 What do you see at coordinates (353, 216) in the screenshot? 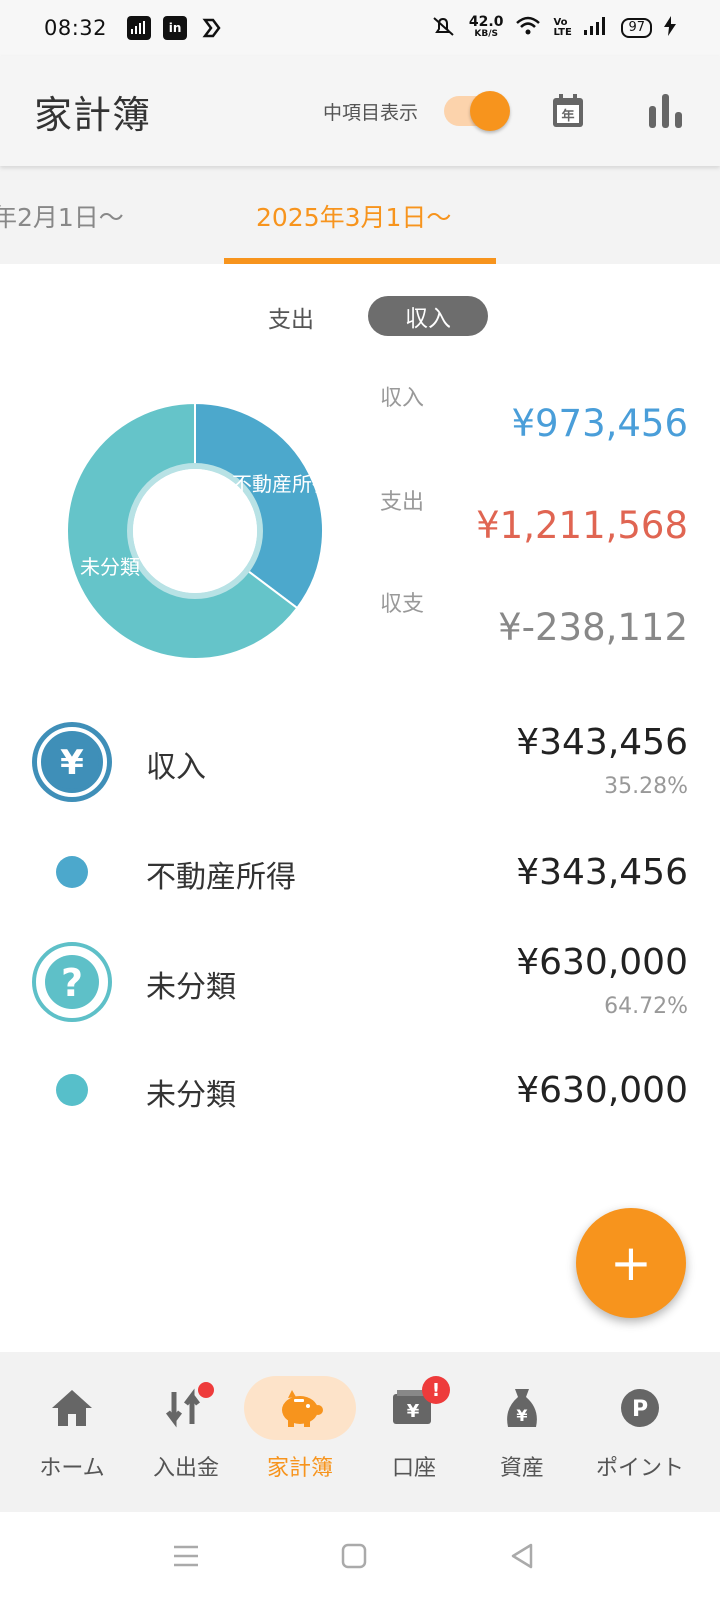
I see `tab-current-period: 2025年3月1日〜` at bounding box center [353, 216].